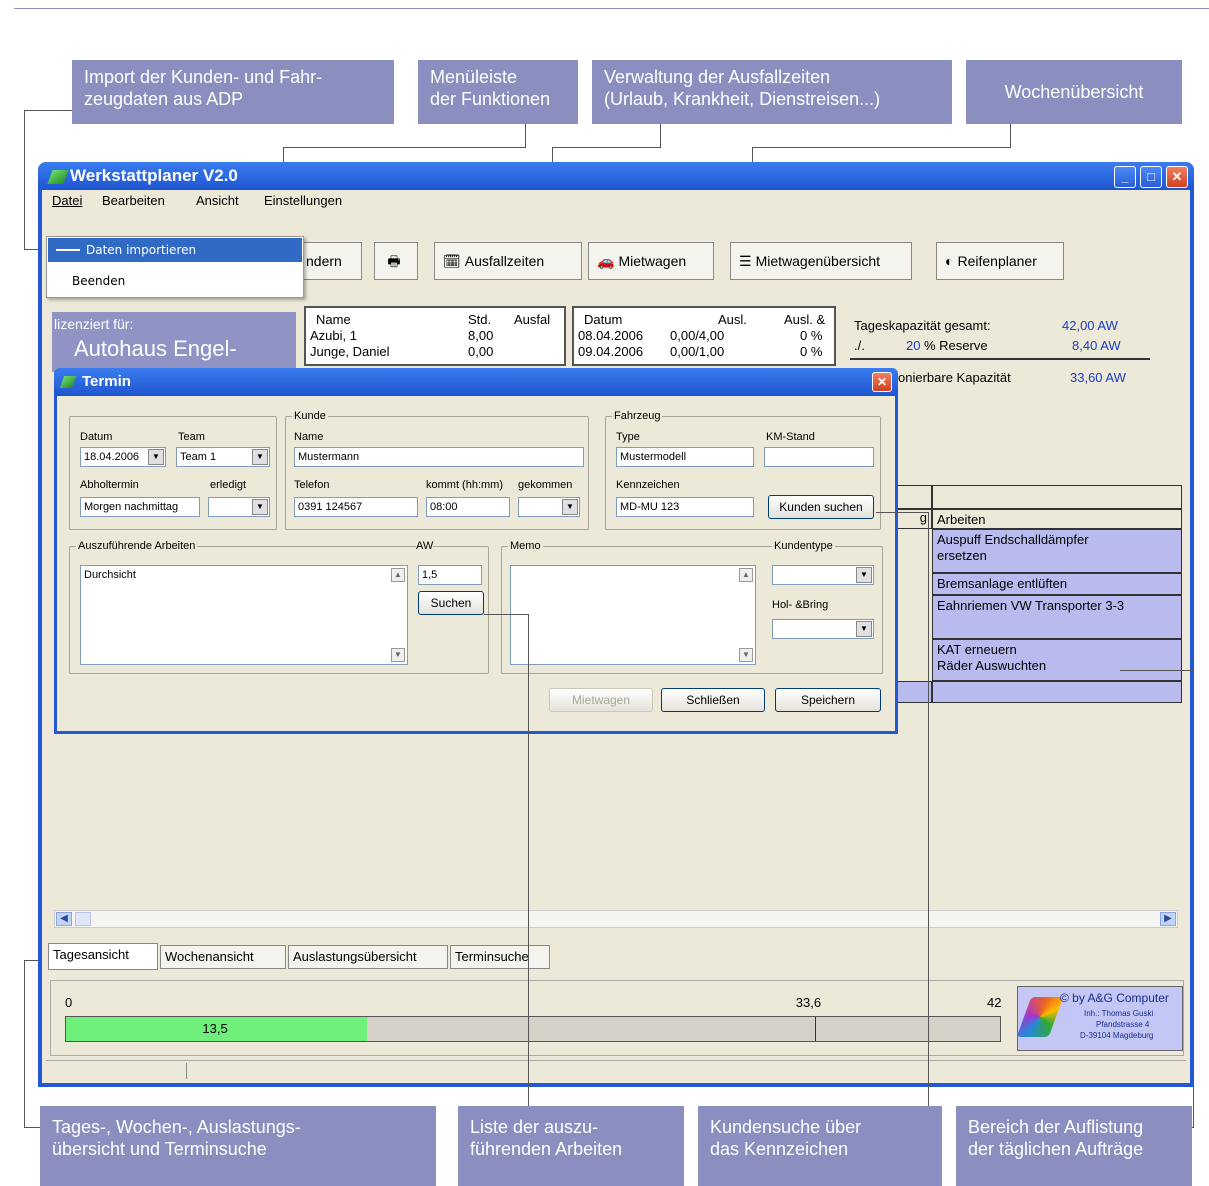 The image size is (1209, 1186). Describe the element at coordinates (633, 615) in the screenshot. I see `memo-textarea: ▲ ▼` at that location.